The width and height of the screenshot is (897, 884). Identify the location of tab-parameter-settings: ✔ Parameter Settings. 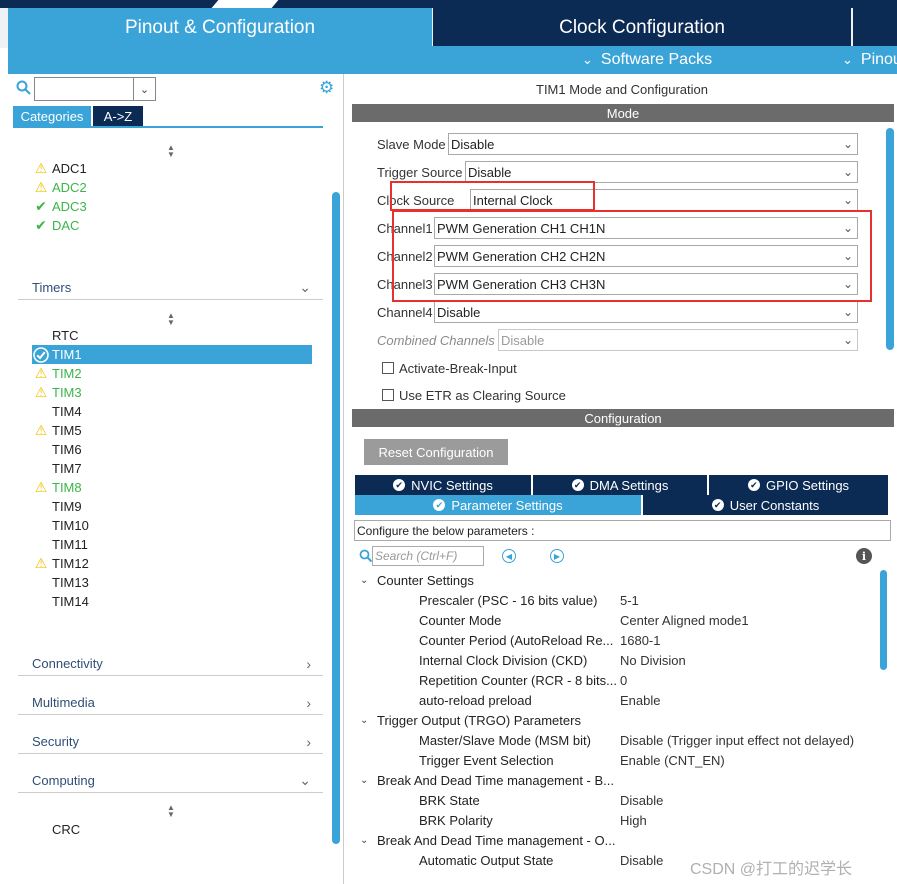
(498, 505).